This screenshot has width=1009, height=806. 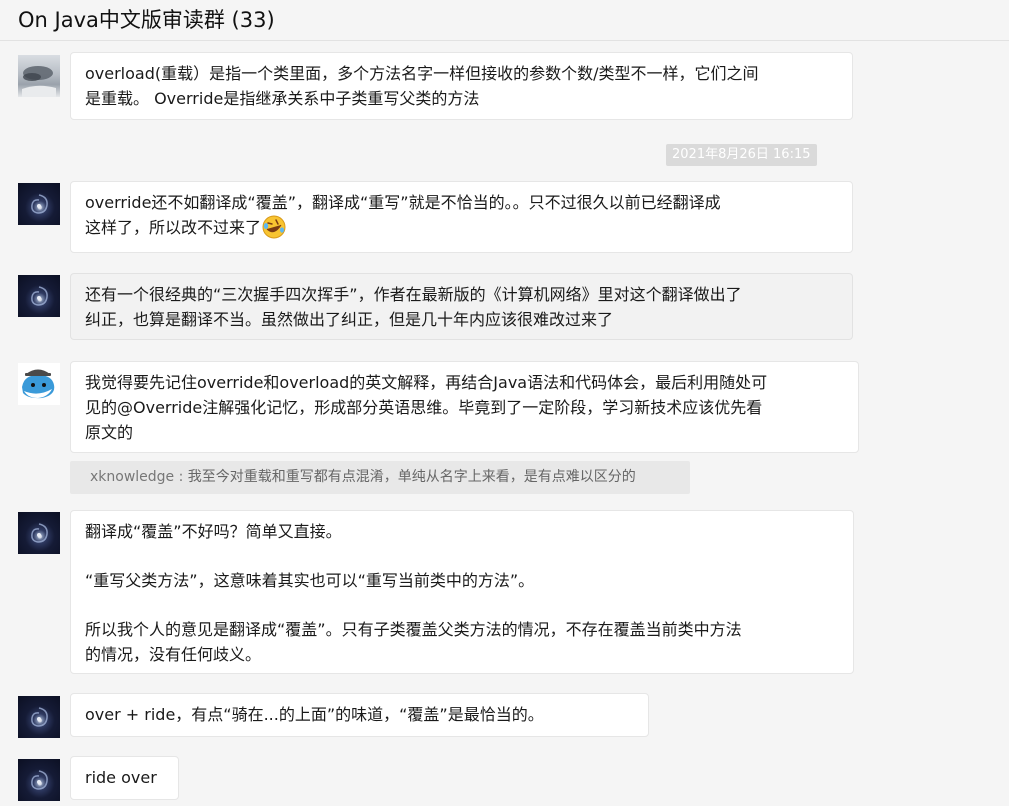 What do you see at coordinates (274, 227) in the screenshot?
I see `rolling-on-floor-laughing-emoji-icon` at bounding box center [274, 227].